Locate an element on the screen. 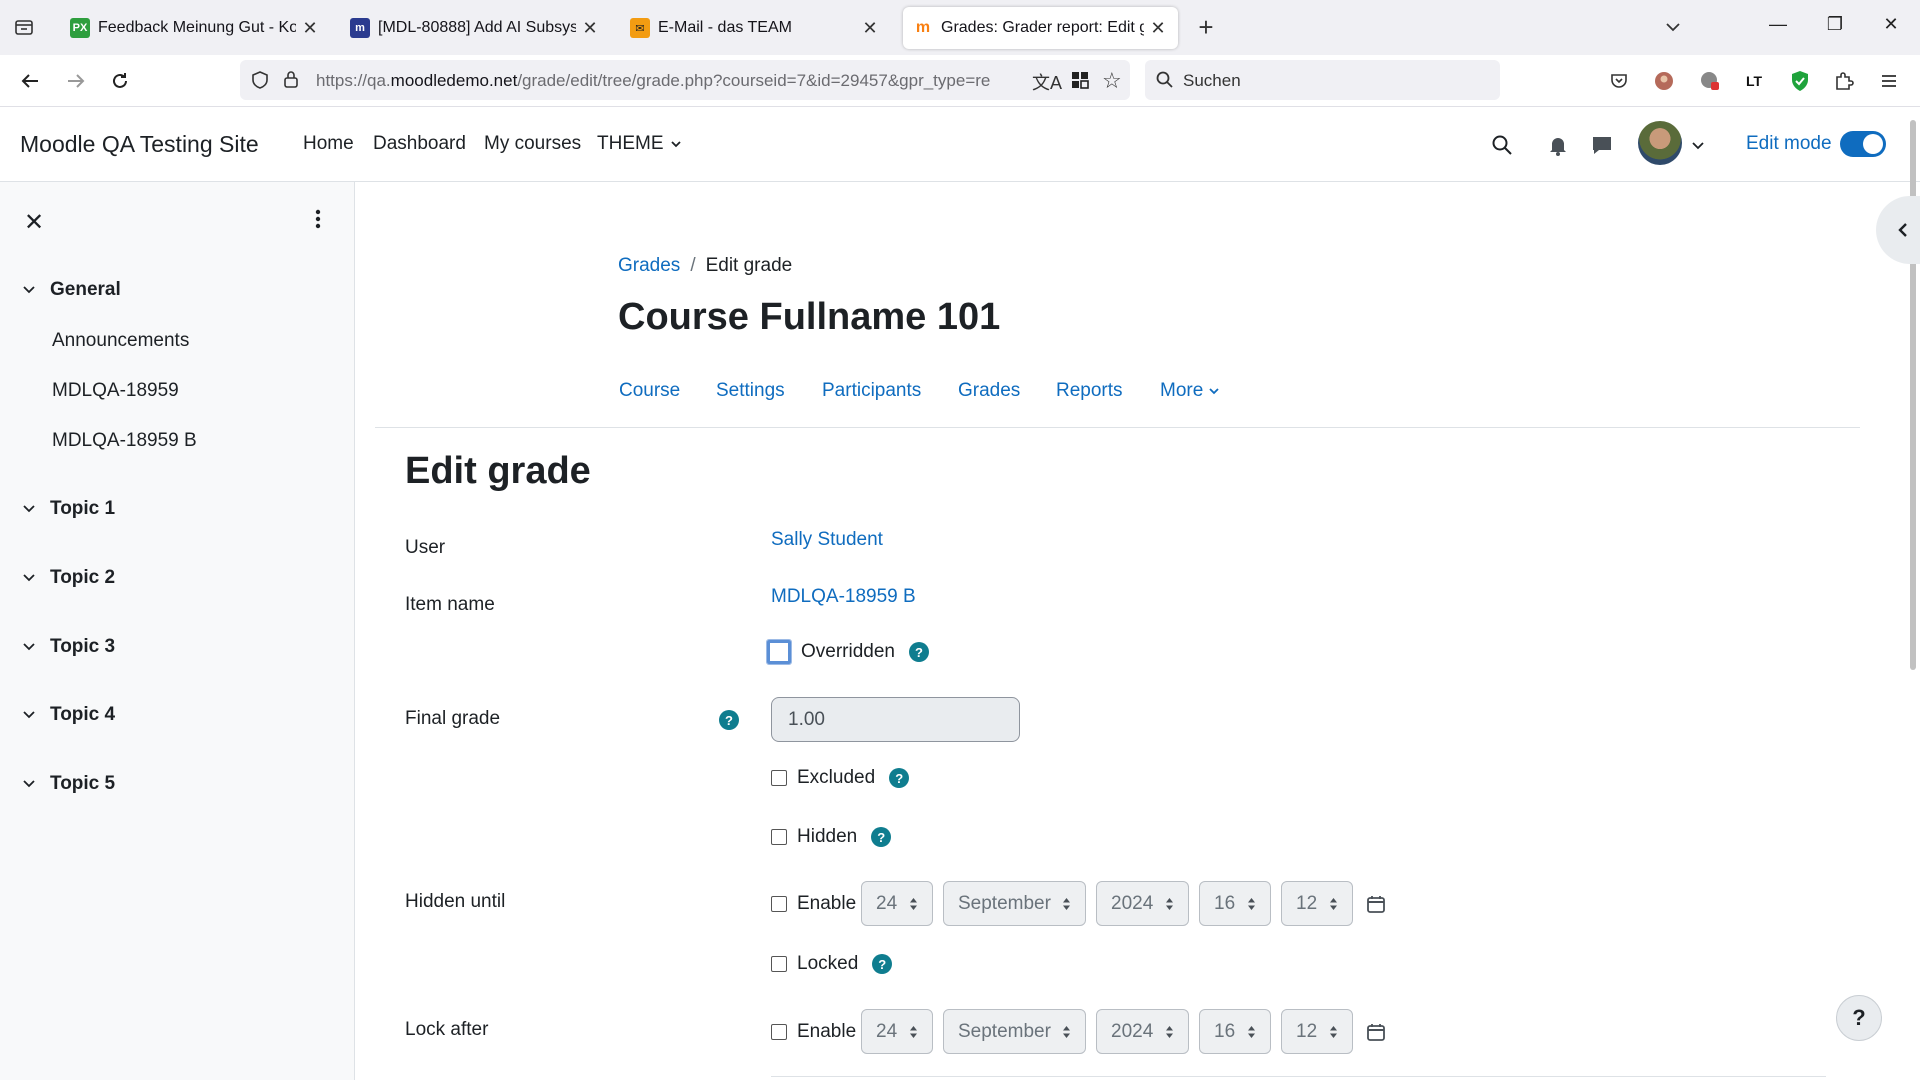 Image resolution: width=1920 pixels, height=1080 pixels. messages-icon is located at coordinates (1602, 145).